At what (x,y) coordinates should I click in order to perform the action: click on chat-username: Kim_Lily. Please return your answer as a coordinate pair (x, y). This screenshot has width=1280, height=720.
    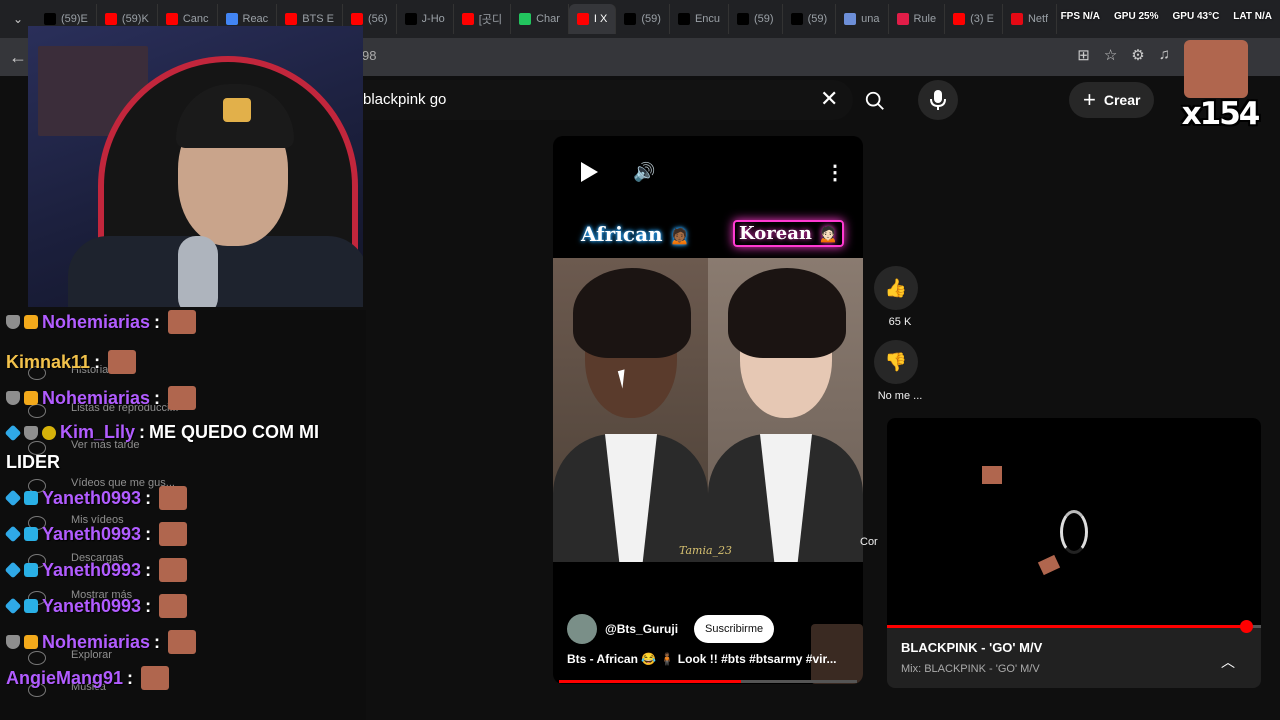
    Looking at the image, I should click on (97, 432).